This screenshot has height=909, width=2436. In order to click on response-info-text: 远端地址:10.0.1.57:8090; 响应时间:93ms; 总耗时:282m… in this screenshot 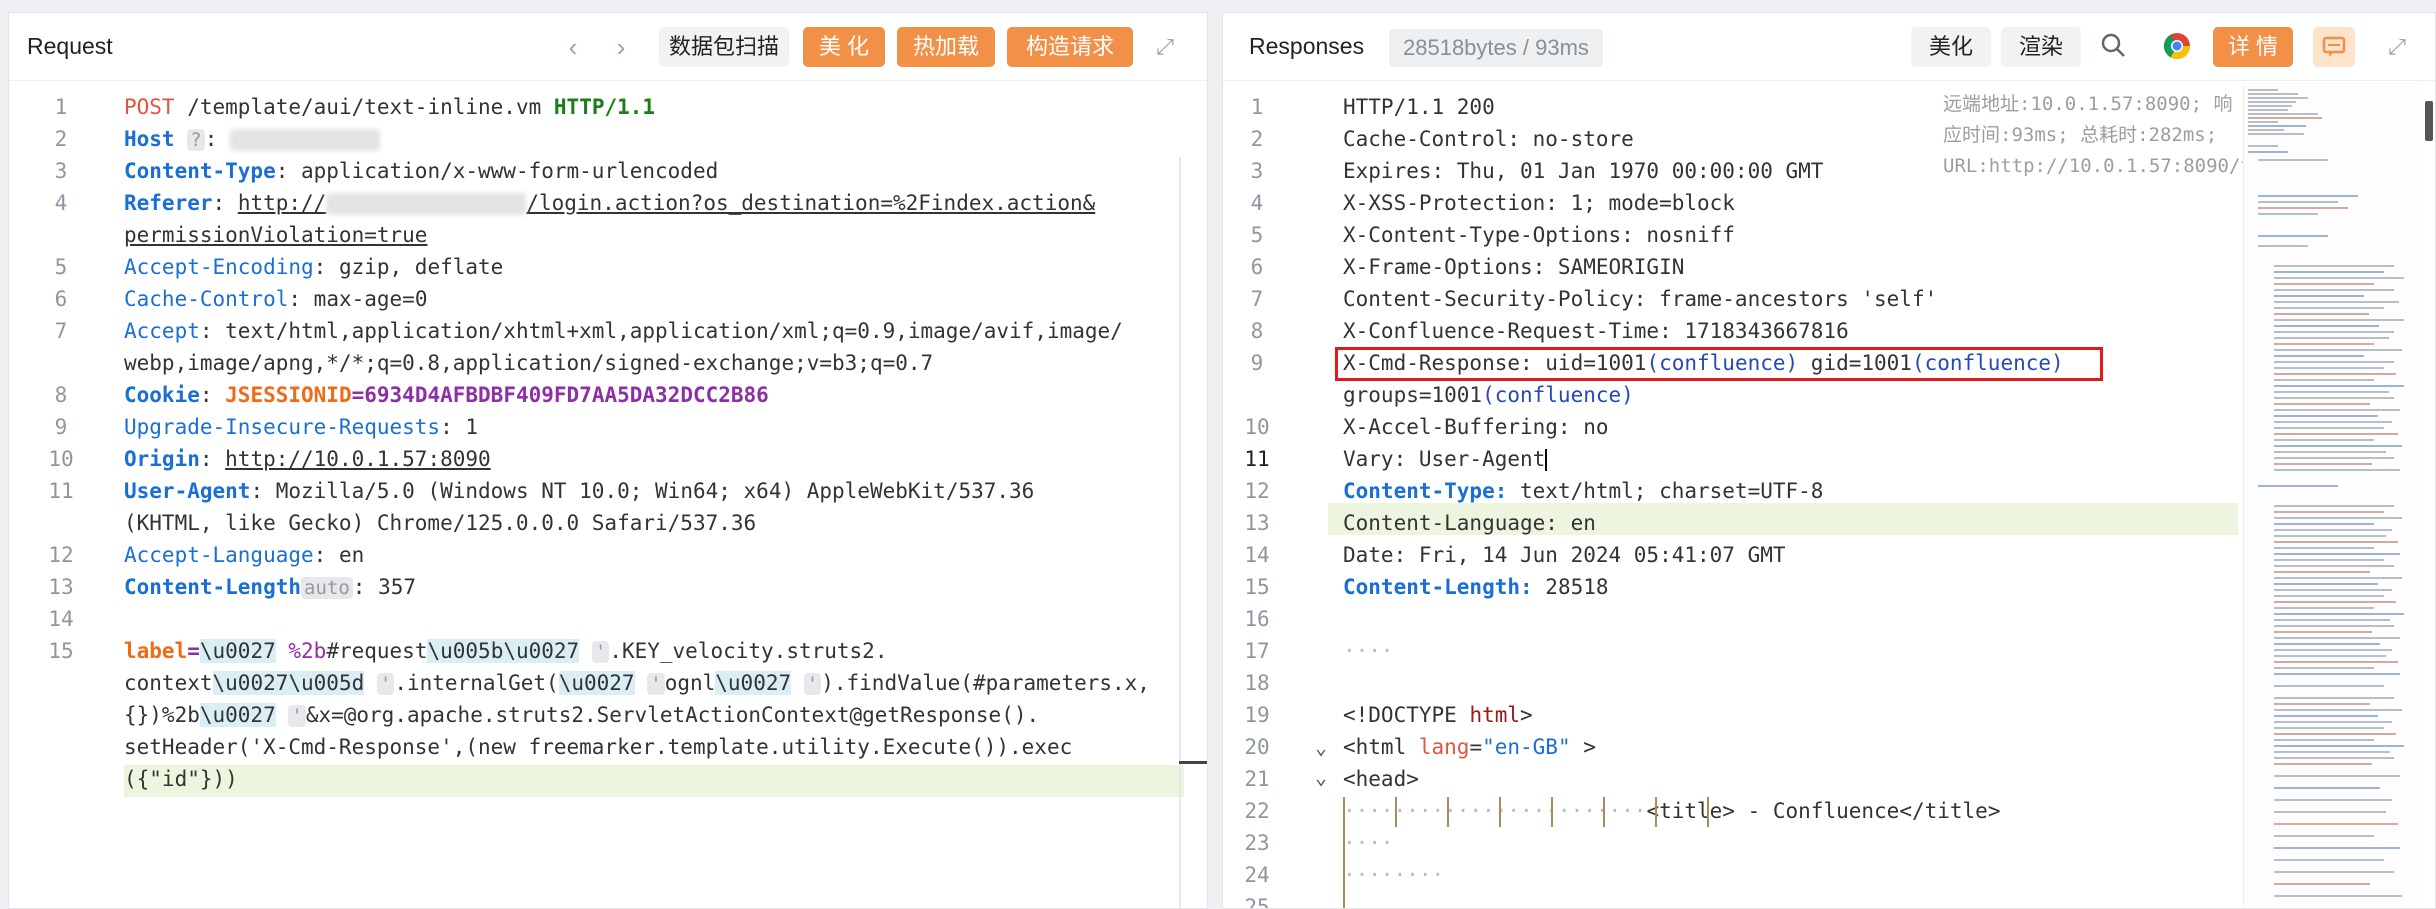, I will do `click(2155, 135)`.